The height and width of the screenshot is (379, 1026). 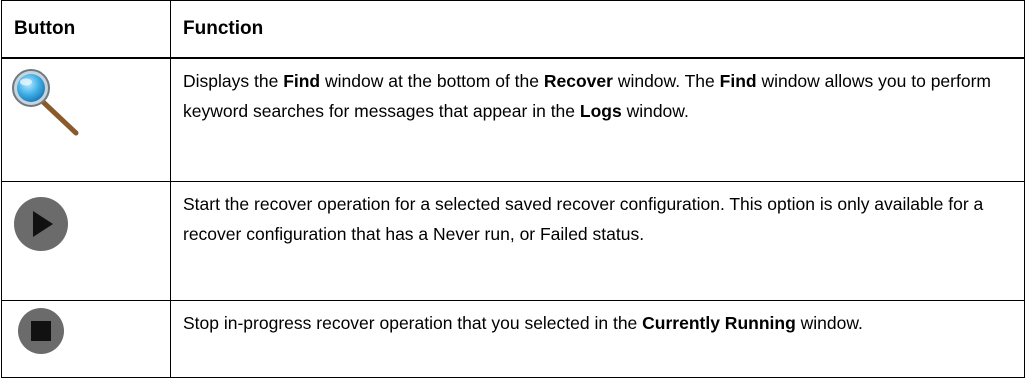 I want to click on description-text: window. The, so click(x=666, y=81).